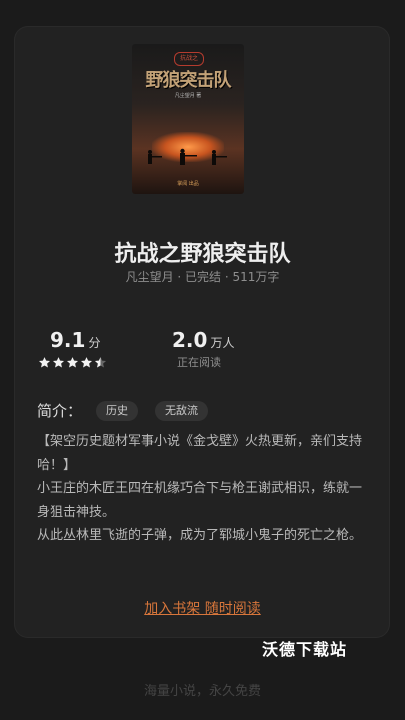  What do you see at coordinates (188, 184) in the screenshot?
I see `cover-publisher: 掌阅 出品` at bounding box center [188, 184].